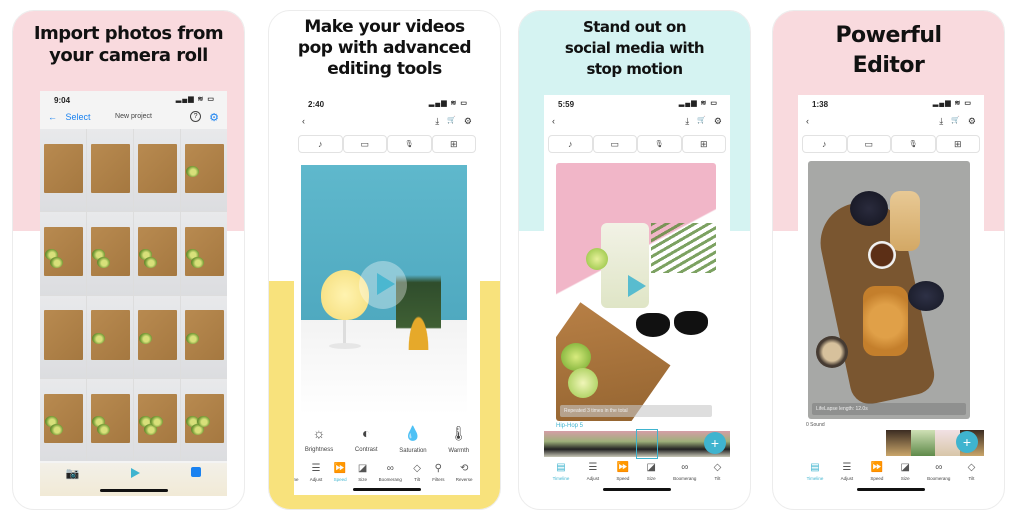 Image resolution: width=1024 pixels, height=522 pixels. What do you see at coordinates (869, 208) in the screenshot?
I see `grapes` at bounding box center [869, 208].